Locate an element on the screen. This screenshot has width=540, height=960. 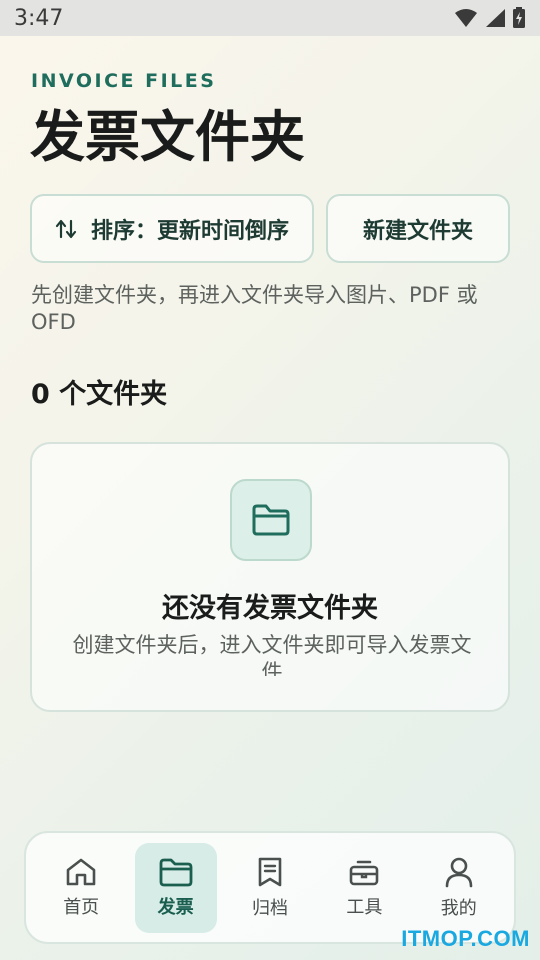
archive-book-icon is located at coordinates (270, 871).